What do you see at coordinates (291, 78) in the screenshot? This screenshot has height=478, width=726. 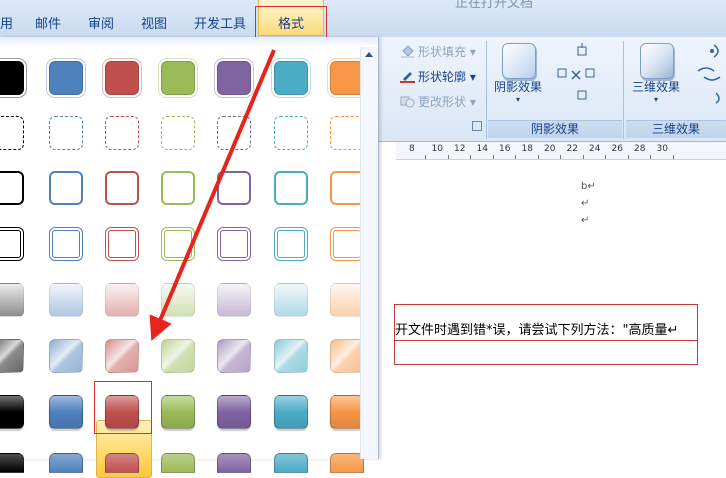 I see `style-swatch-filled-plain-aqua` at bounding box center [291, 78].